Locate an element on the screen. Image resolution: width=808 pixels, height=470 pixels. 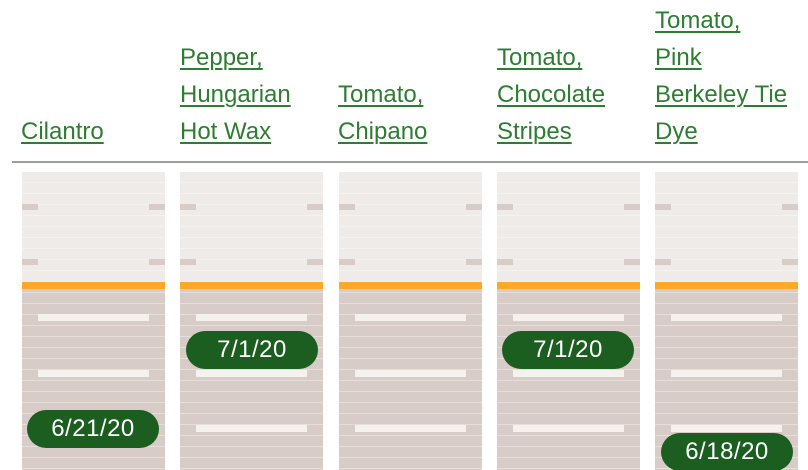
column-title-tomato-chipano: Tomato, Chipano is located at coordinates (382, 113).